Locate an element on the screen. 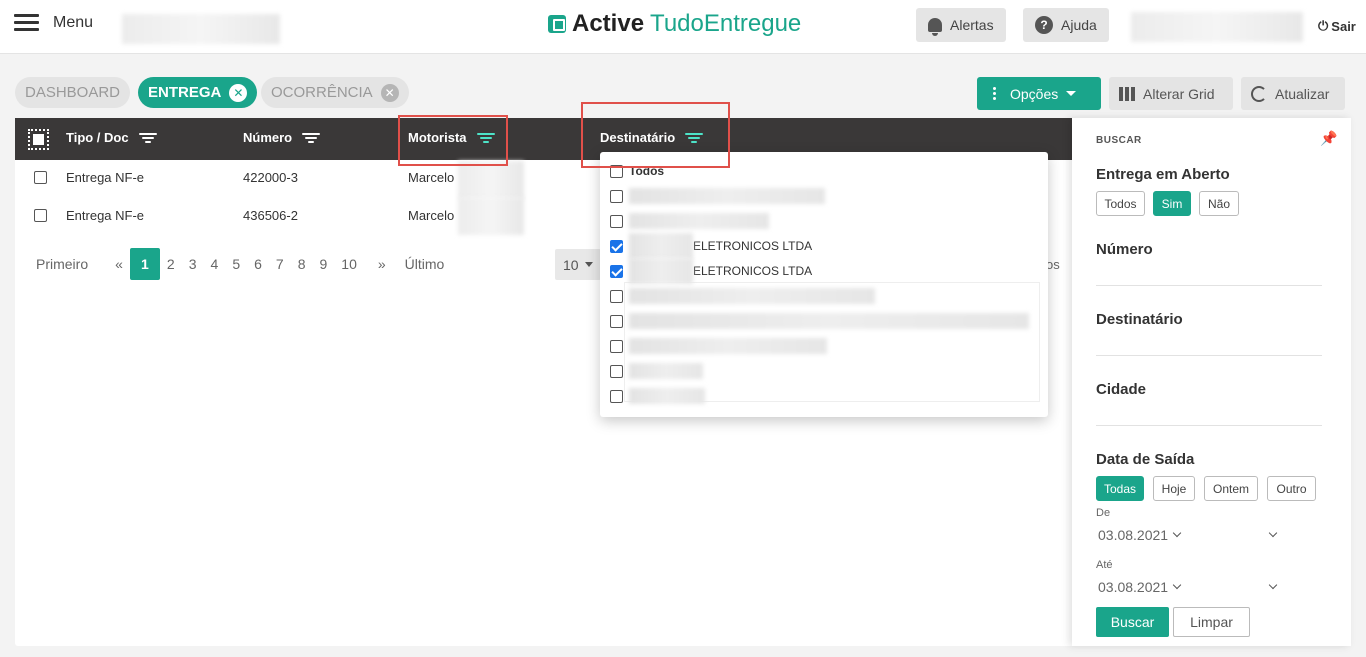 Image resolution: width=1366 pixels, height=657 pixels. to-date-value: 03.08.2021 is located at coordinates (1133, 587).